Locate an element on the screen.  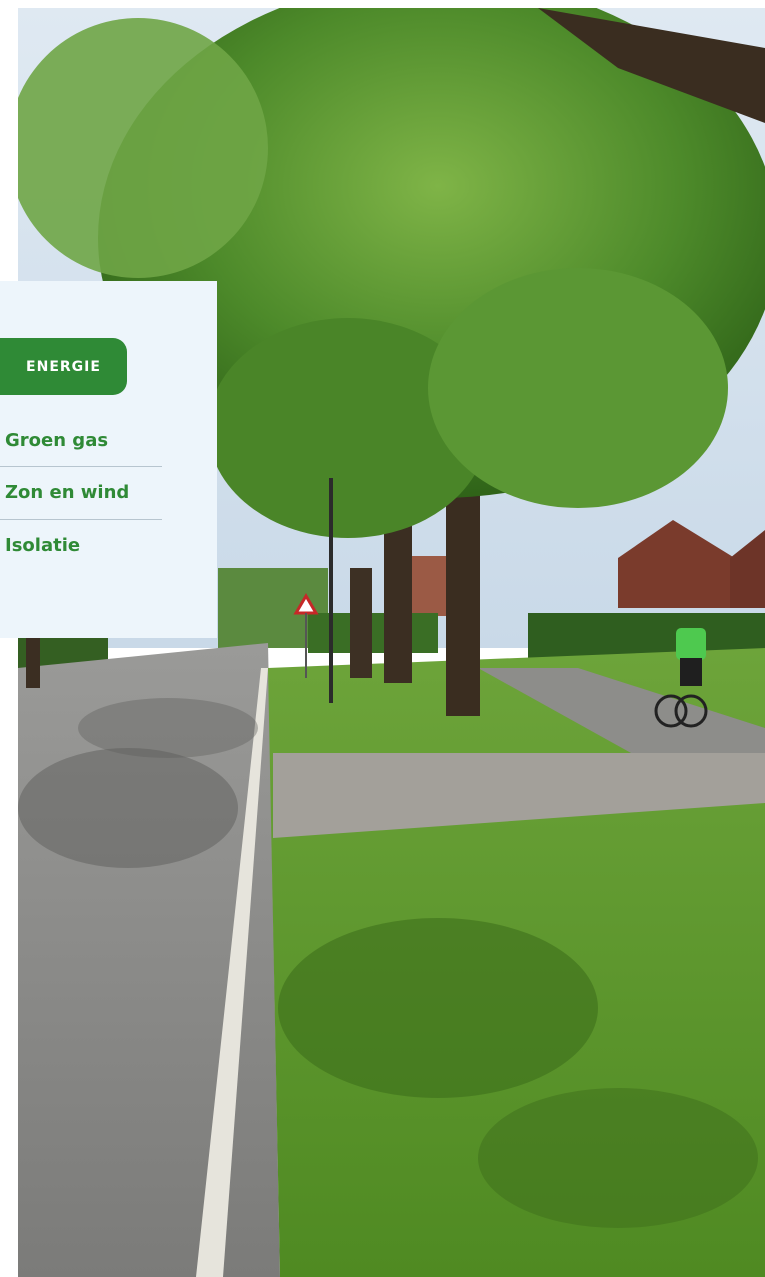
menu-item-zon-en-wind: Zon en wind is located at coordinates (81, 493).